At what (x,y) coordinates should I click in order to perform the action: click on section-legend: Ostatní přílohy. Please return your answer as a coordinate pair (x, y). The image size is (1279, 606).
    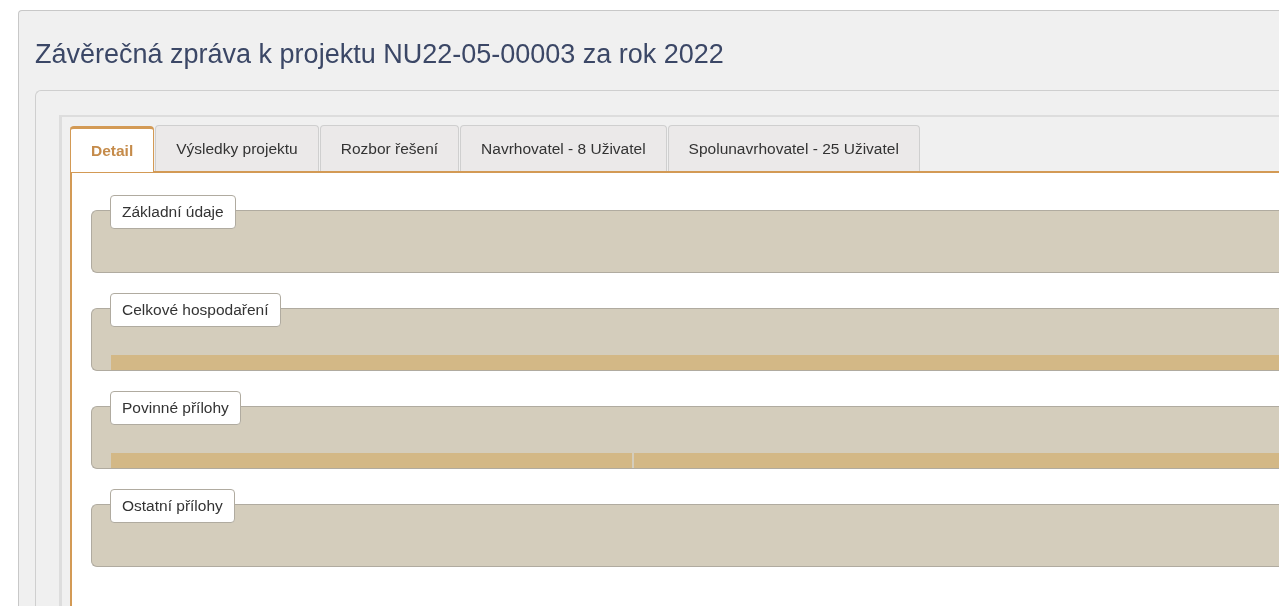
    Looking at the image, I should click on (172, 506).